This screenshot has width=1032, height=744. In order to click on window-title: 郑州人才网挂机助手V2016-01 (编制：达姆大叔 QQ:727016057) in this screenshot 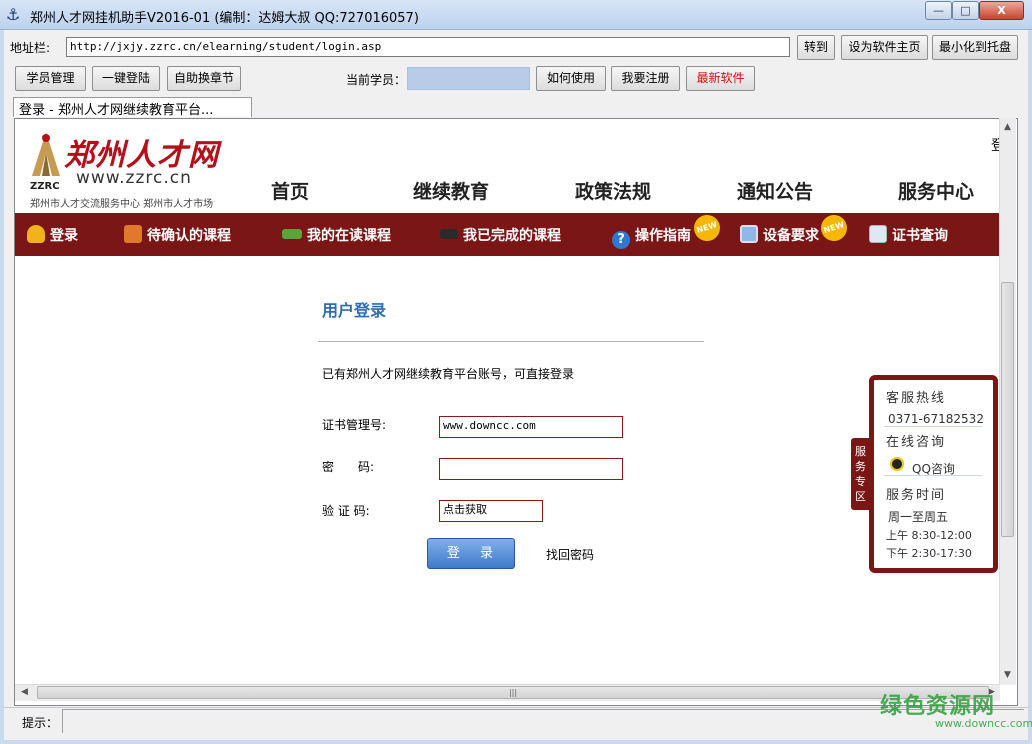, I will do `click(224, 18)`.